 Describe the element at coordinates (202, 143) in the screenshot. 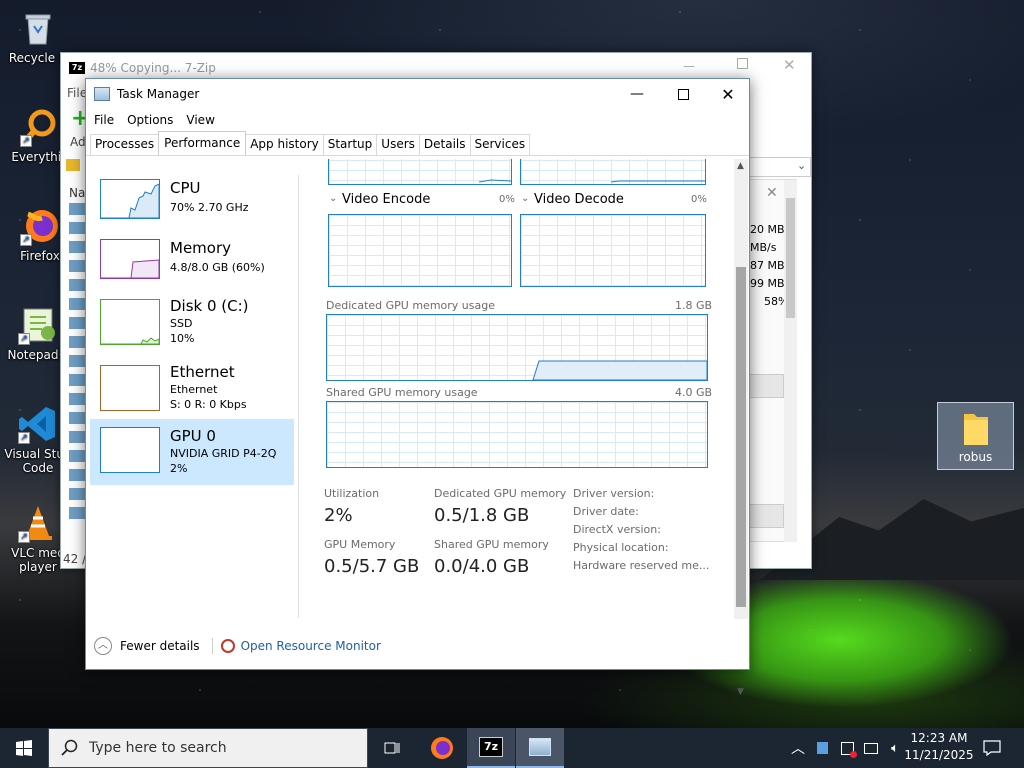

I see `tab-performance: Performance` at that location.